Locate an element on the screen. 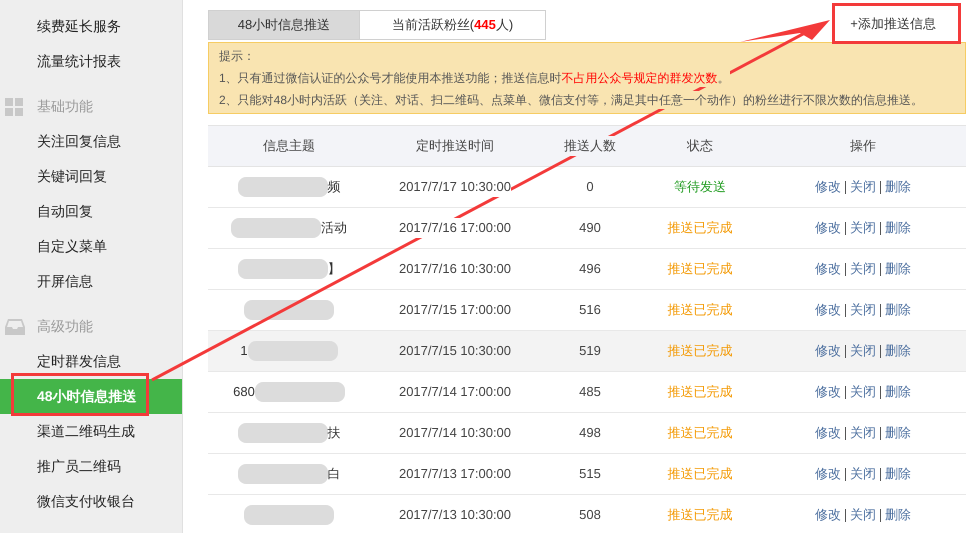 Image resolution: width=969 pixels, height=533 pixels. notice-text: 1、只有通过微信认证的公众号才能使用本推送功能；推送信息时不占用公众号规定的群发次数。 is located at coordinates (474, 78).